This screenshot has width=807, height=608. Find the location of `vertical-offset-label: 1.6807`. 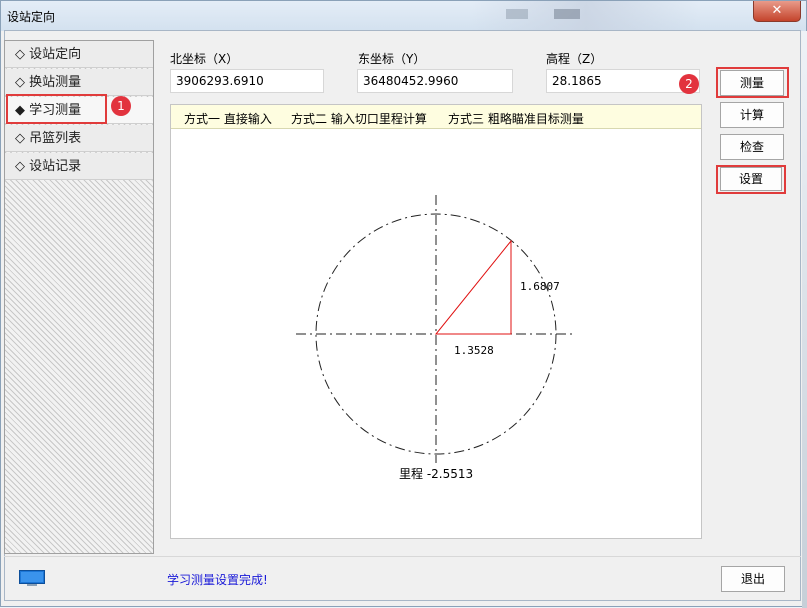

vertical-offset-label: 1.6807 is located at coordinates (540, 286).